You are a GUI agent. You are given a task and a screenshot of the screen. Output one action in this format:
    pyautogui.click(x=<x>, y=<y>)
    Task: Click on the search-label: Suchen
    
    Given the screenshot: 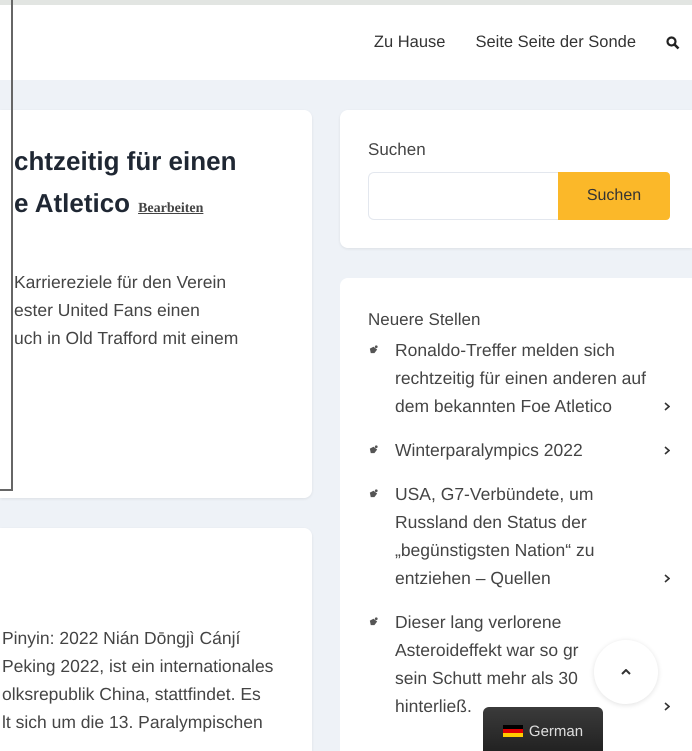 What is the action you would take?
    pyautogui.click(x=397, y=150)
    